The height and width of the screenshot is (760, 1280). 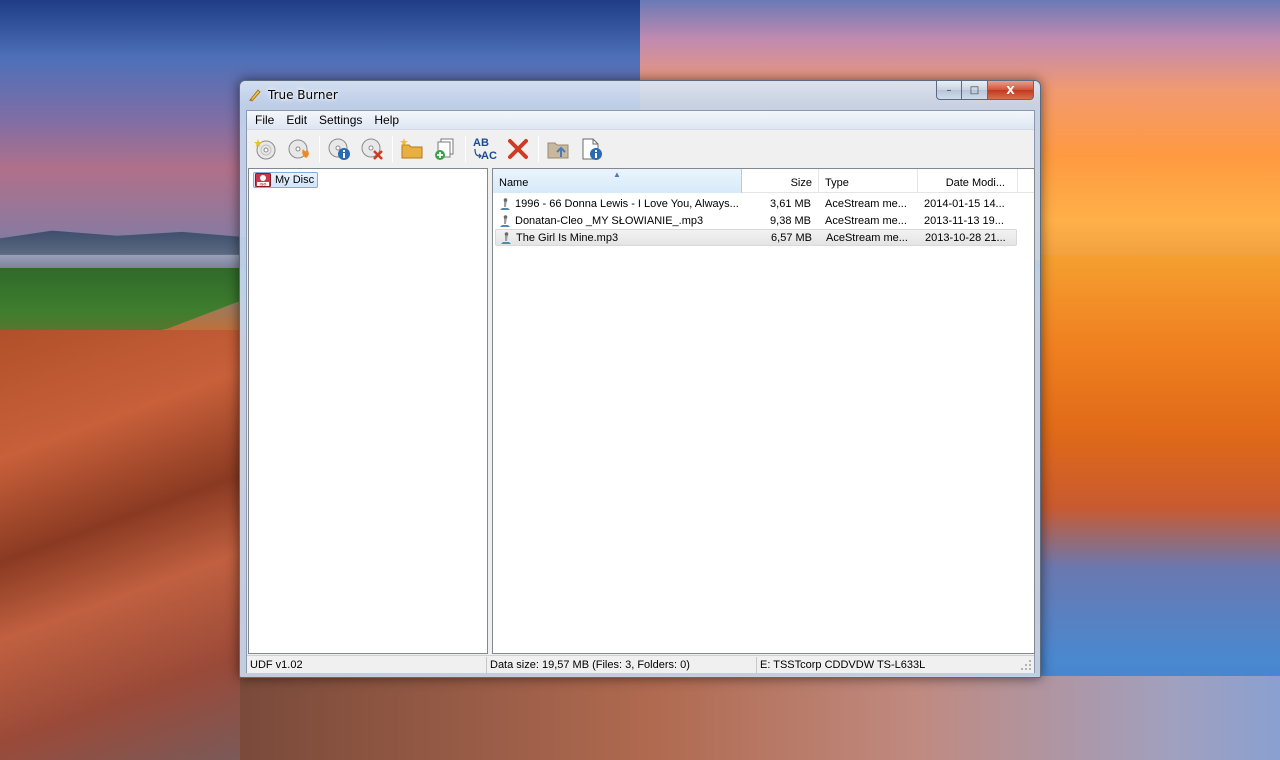 I want to click on caption-buttons: – □ X, so click(x=985, y=90).